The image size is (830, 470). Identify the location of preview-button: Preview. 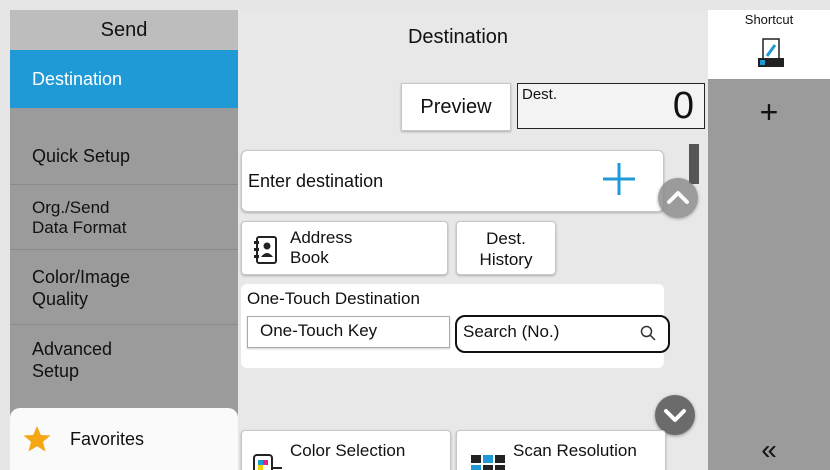
(456, 107).